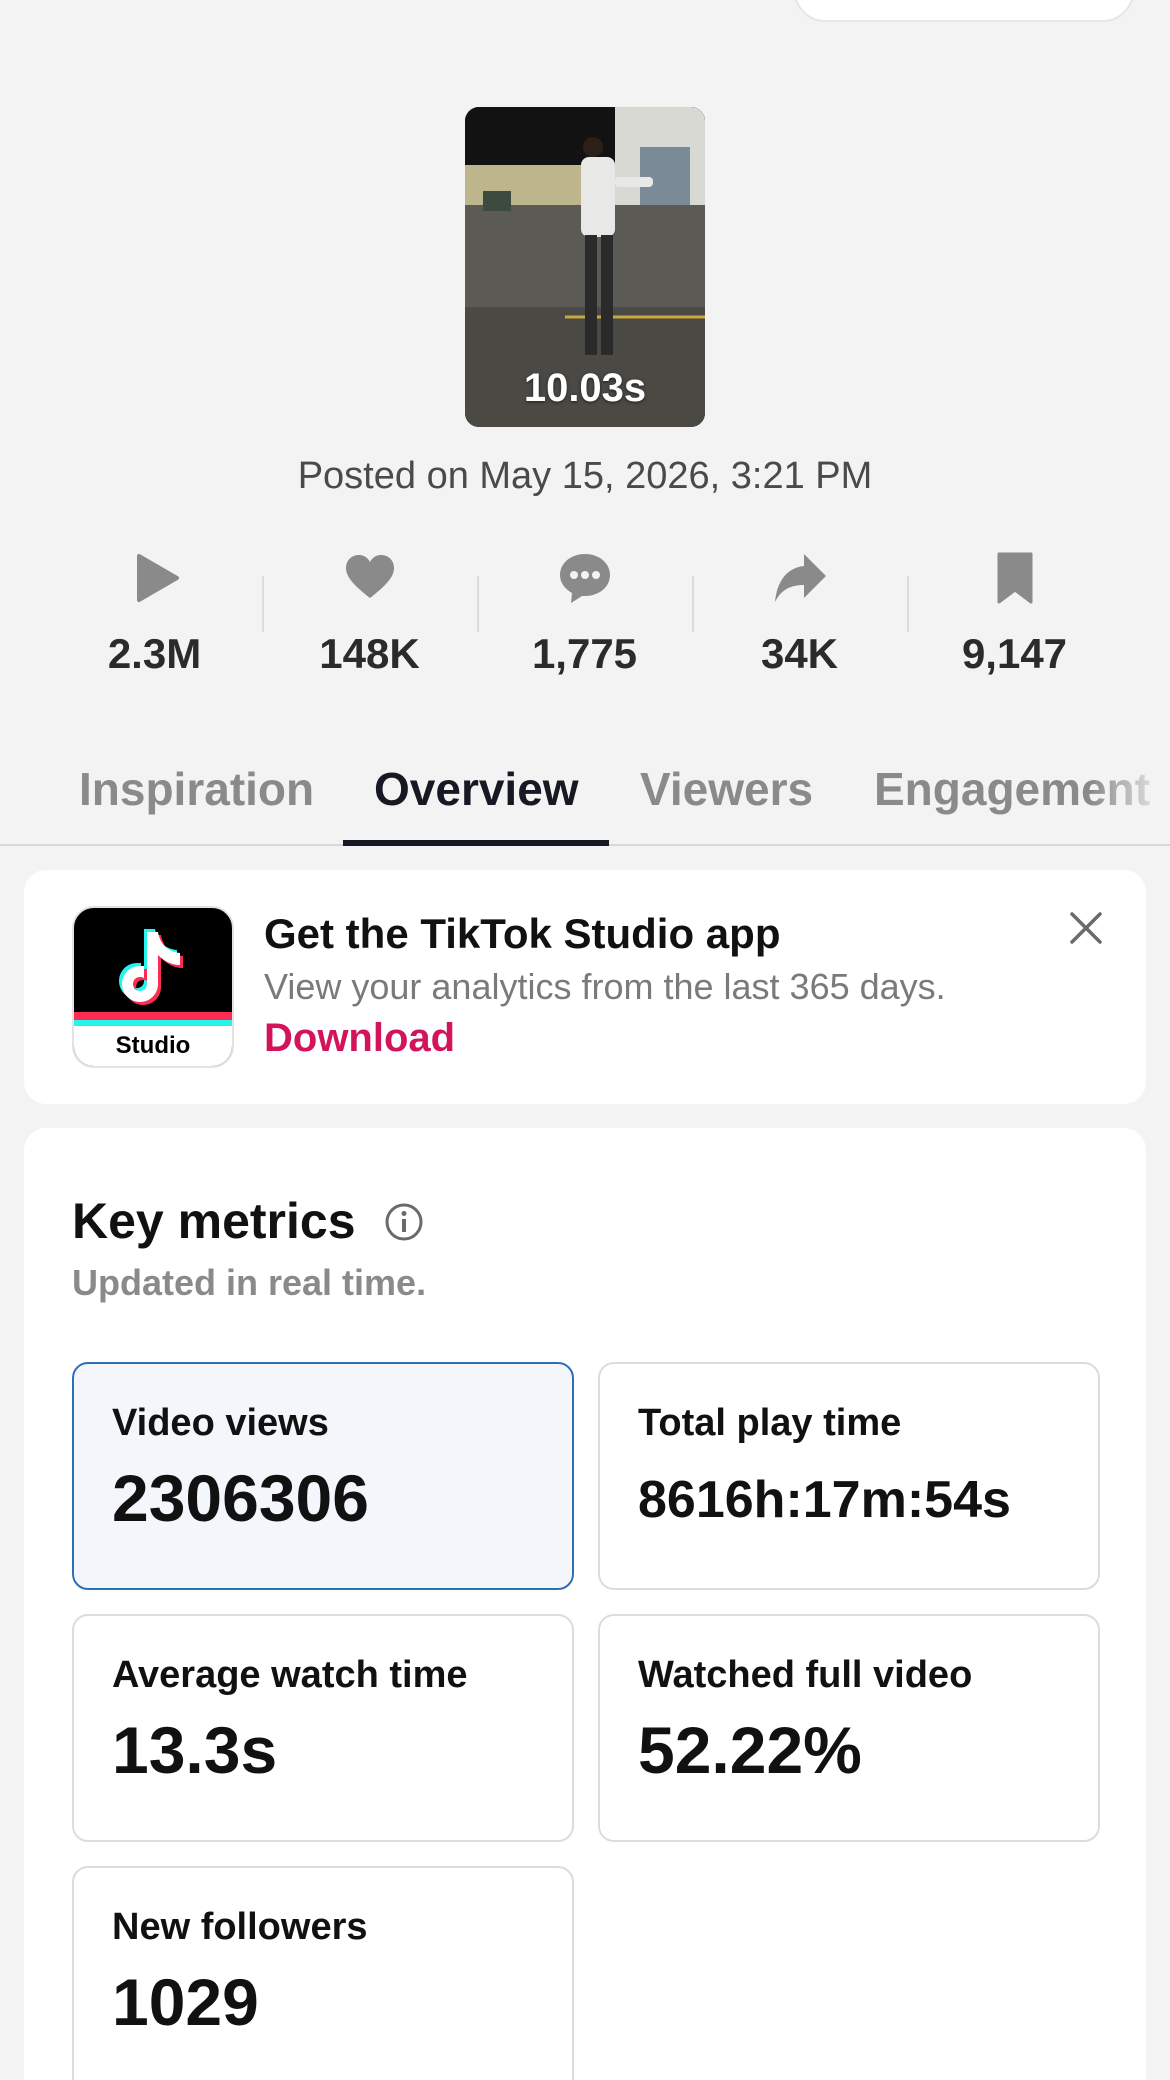 This screenshot has height=2080, width=1170. I want to click on logo-red-band, so click(153, 1016).